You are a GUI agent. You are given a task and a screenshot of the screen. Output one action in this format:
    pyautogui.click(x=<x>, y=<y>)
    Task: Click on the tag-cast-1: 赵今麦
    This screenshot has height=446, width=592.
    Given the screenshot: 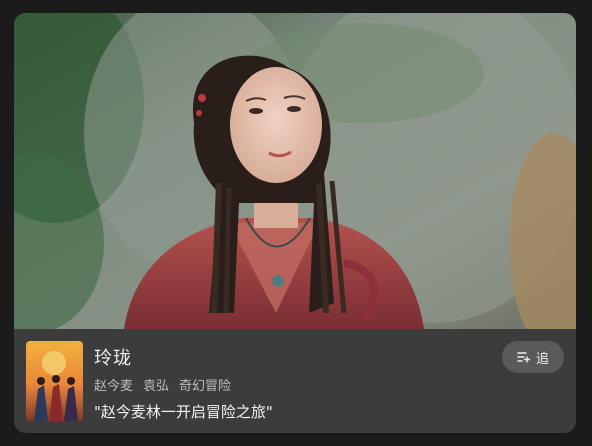 What is the action you would take?
    pyautogui.click(x=113, y=384)
    